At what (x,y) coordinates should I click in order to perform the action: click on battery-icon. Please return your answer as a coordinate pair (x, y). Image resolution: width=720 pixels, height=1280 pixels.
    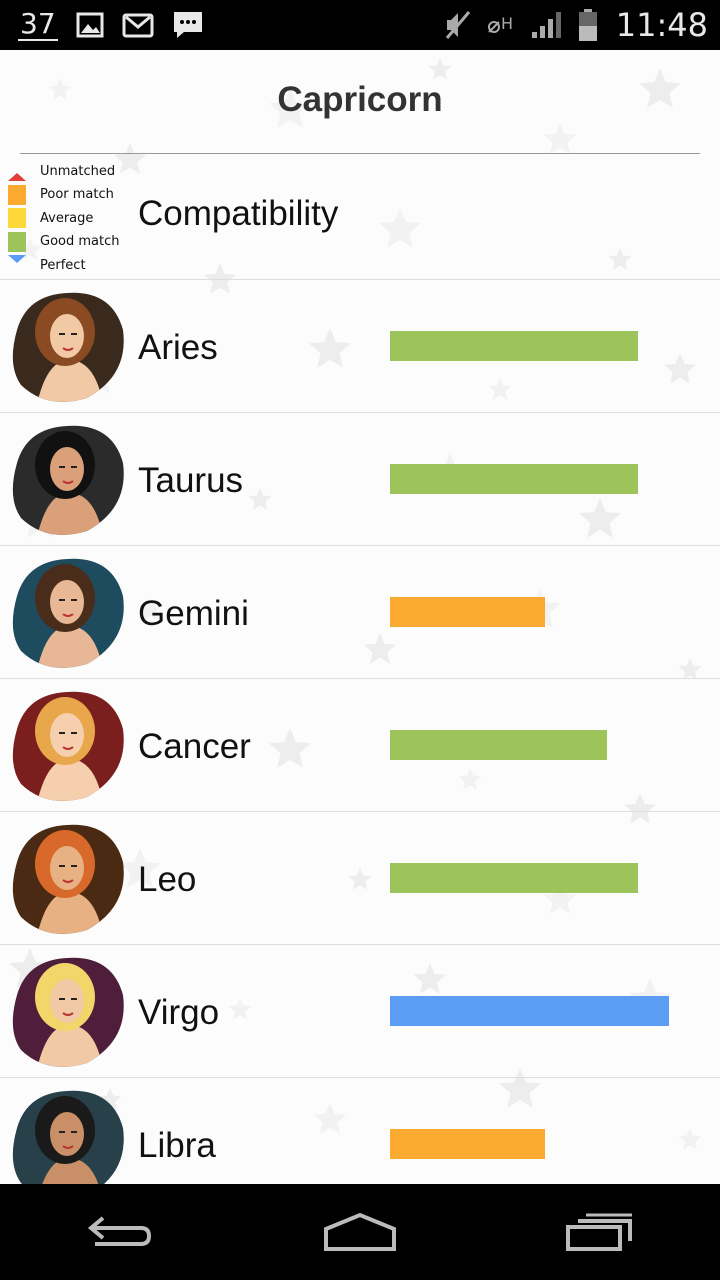
    Looking at the image, I should click on (588, 25).